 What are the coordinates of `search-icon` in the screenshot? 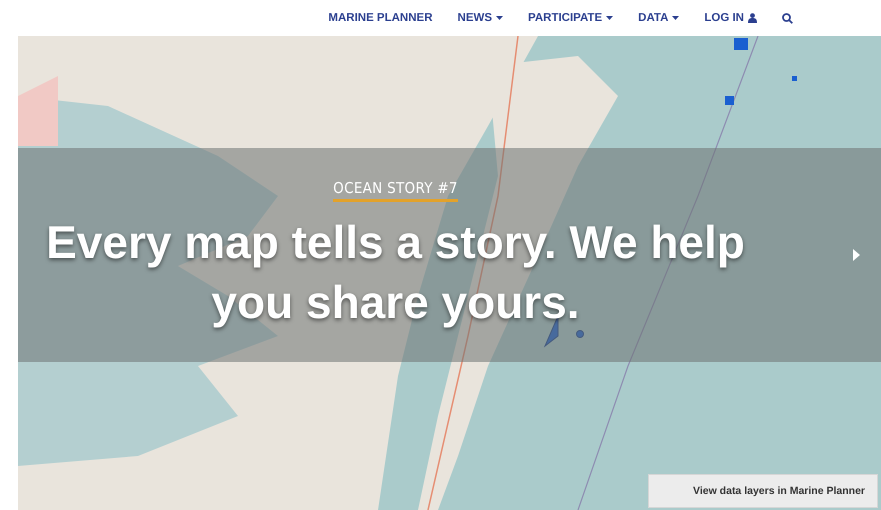 It's located at (787, 18).